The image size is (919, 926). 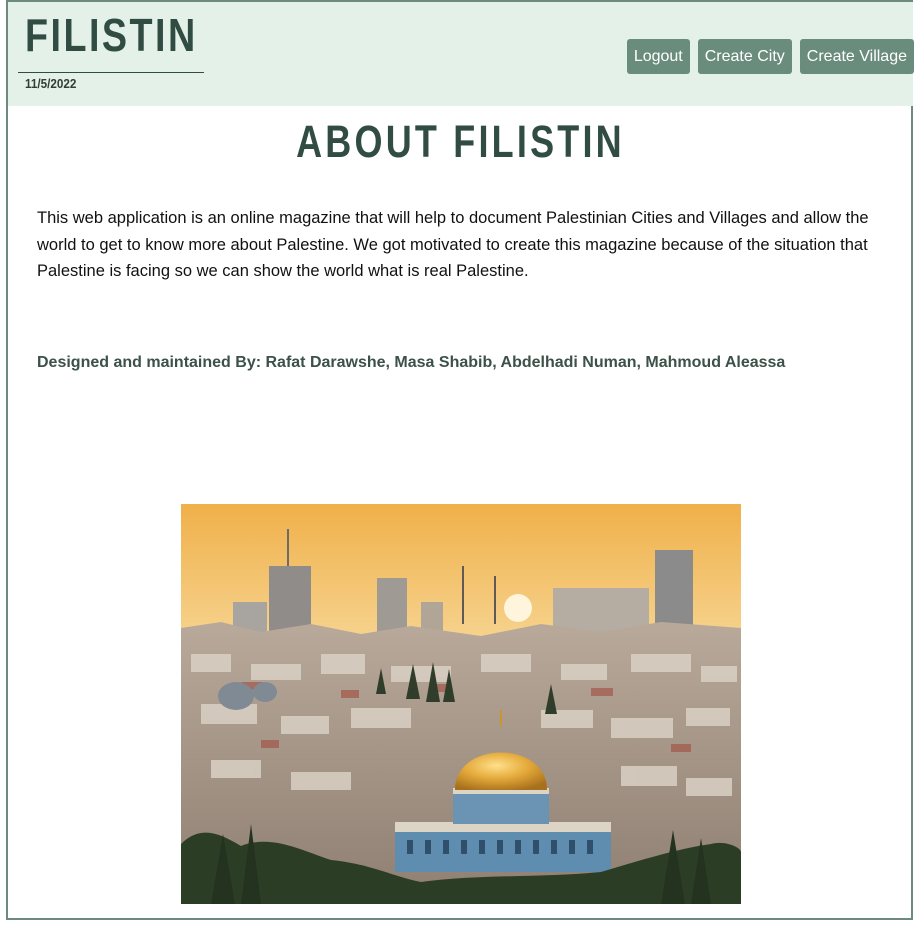 I want to click on site-logo: FILISTIN, so click(x=111, y=35).